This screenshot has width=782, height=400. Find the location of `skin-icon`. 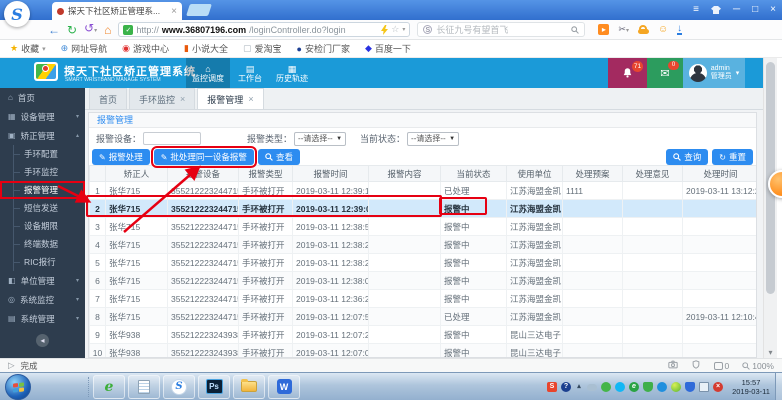

skin-icon is located at coordinates (716, 10).